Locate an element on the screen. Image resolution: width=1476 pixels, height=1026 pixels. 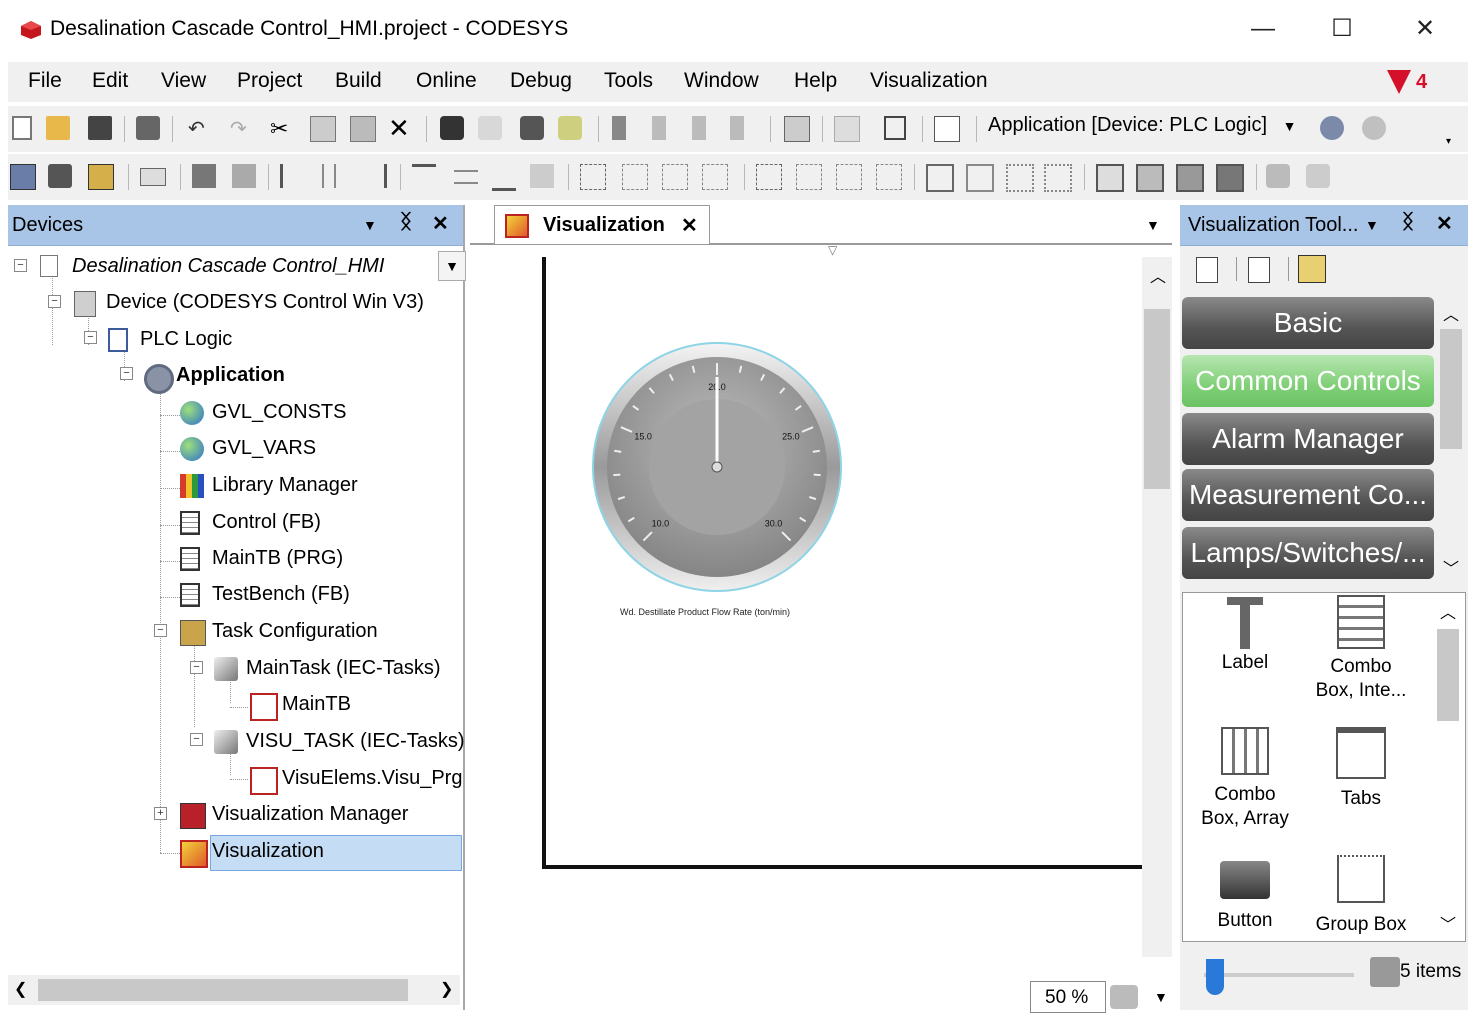
zoom-magnifier-icon is located at coordinates (1124, 997).